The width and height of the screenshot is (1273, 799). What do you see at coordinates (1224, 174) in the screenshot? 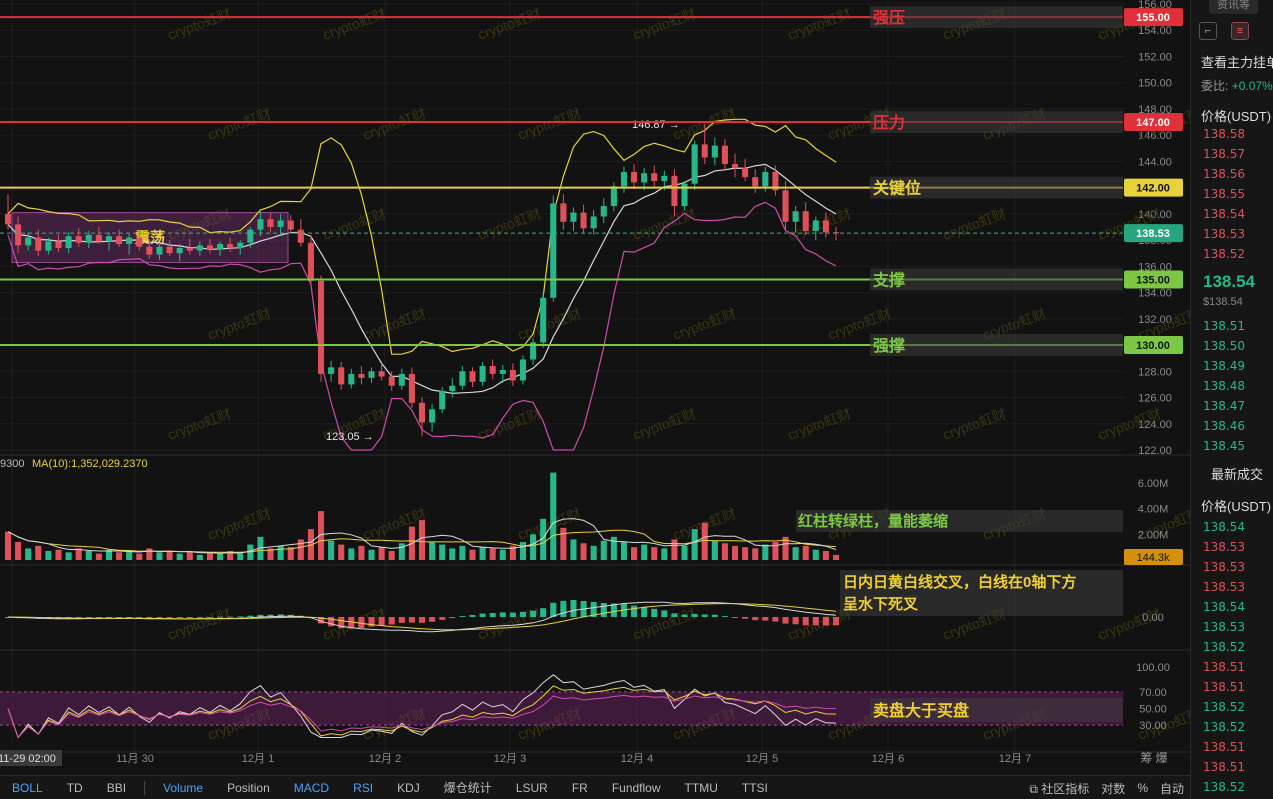
I see `ask-row: 138.56` at bounding box center [1224, 174].